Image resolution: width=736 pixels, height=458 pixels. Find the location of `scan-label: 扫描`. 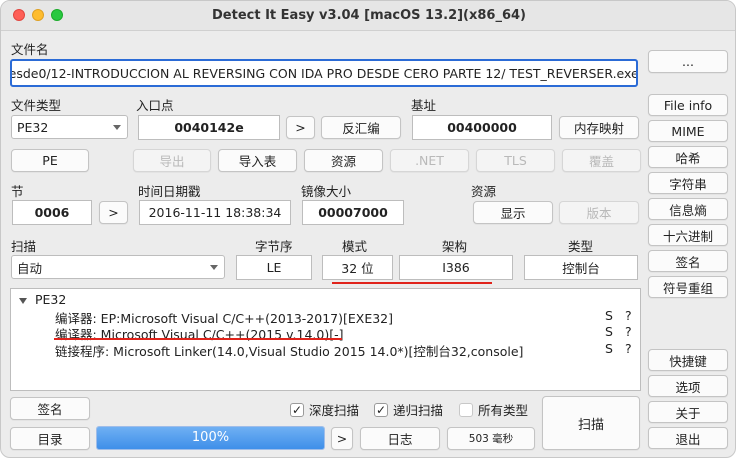

scan-label: 扫描 is located at coordinates (24, 246).